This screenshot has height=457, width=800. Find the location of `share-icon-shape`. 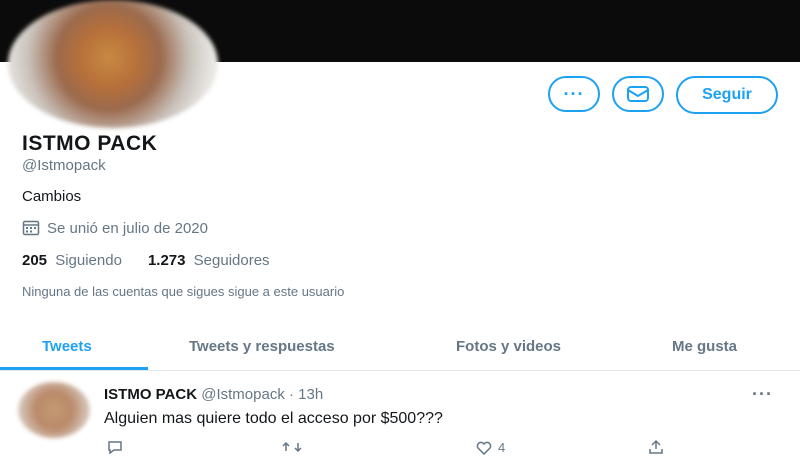

share-icon-shape is located at coordinates (656, 446).